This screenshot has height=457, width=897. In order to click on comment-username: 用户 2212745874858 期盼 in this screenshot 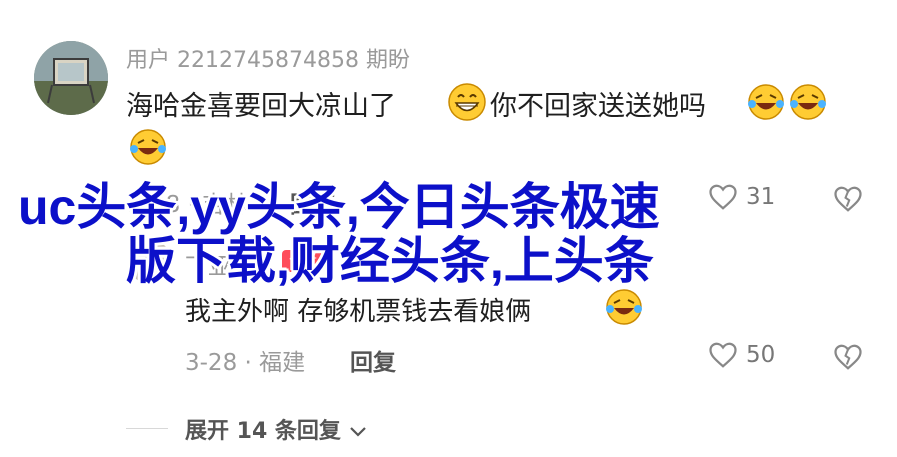, I will do `click(268, 58)`.